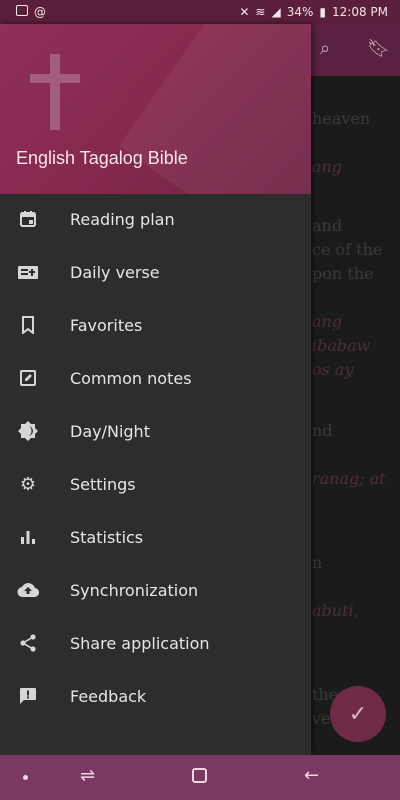  Describe the element at coordinates (325, 48) in the screenshot. I see `search-icon: ⌕` at that location.